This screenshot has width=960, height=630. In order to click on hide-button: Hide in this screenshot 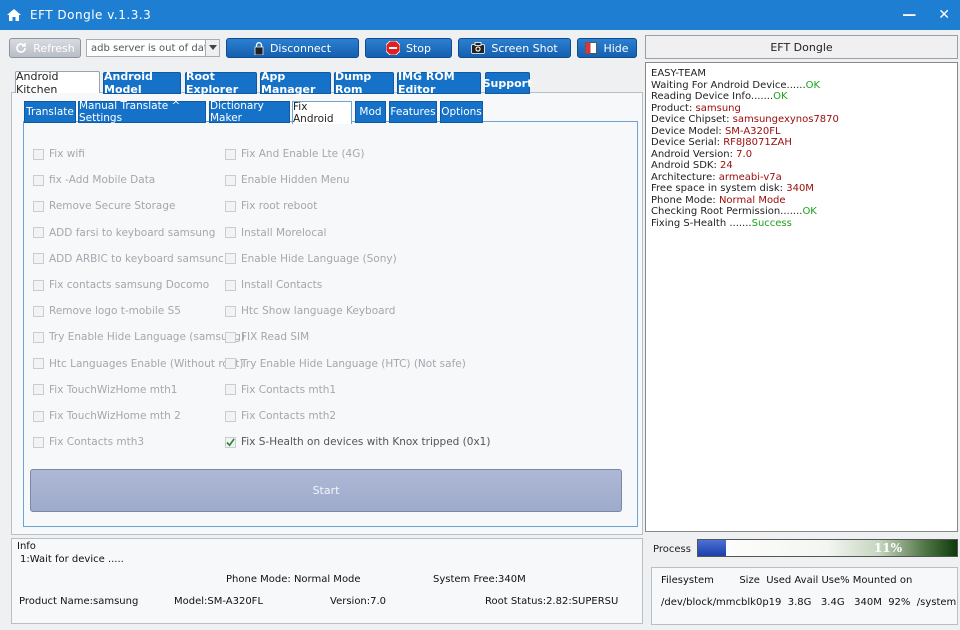, I will do `click(607, 48)`.